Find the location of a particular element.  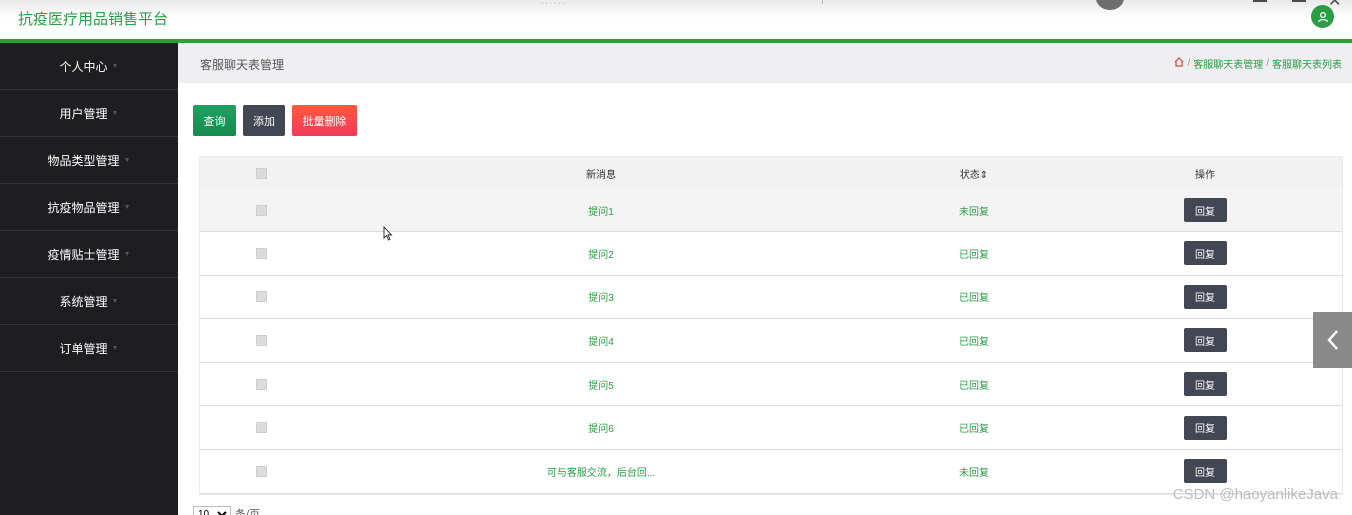

home-icon is located at coordinates (1179, 63).